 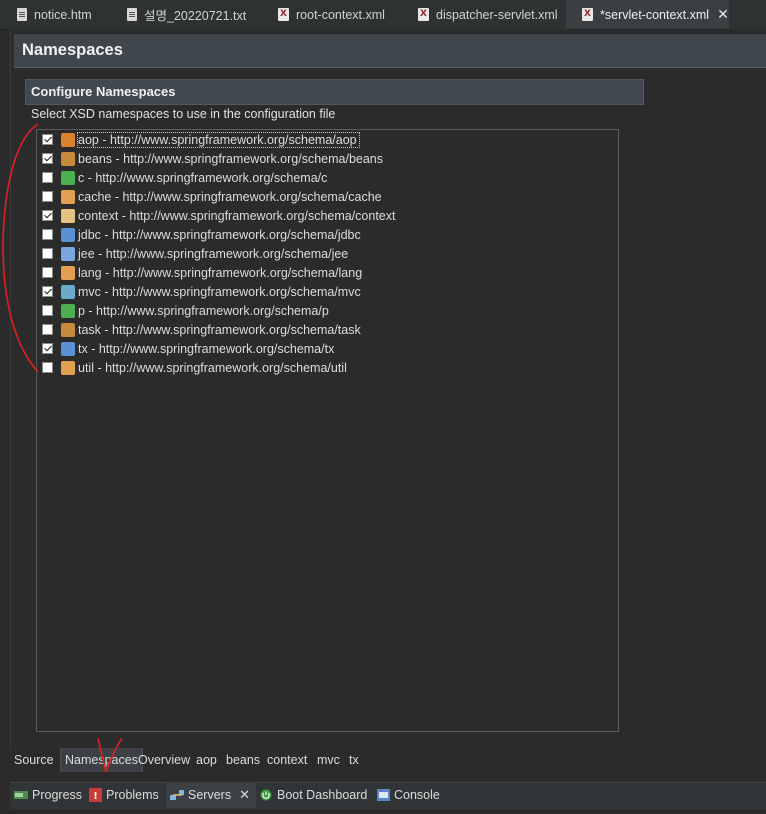 I want to click on console-icon, so click(x=383, y=795).